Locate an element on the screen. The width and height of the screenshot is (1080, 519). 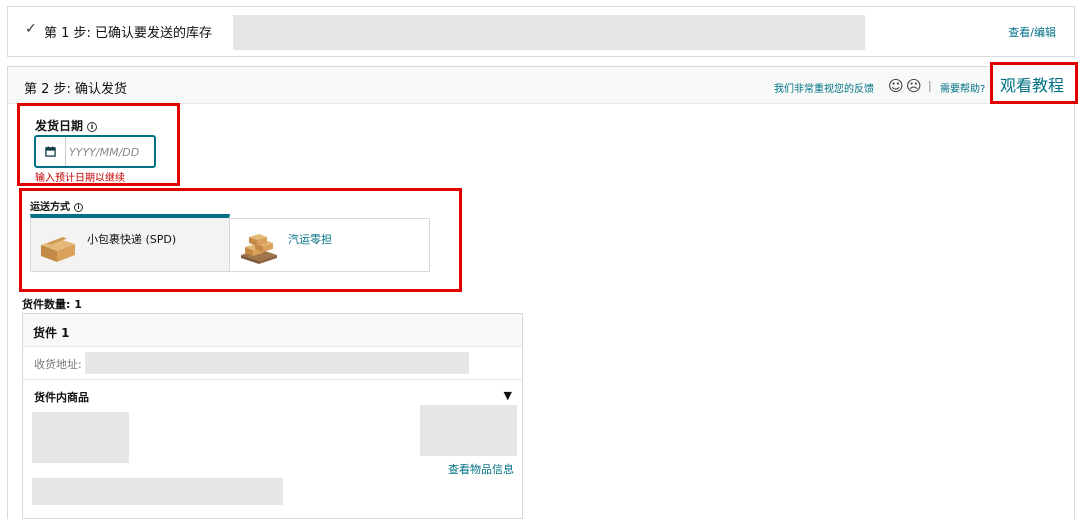
watch-tutorial-link: 观看教程 is located at coordinates (1032, 84).